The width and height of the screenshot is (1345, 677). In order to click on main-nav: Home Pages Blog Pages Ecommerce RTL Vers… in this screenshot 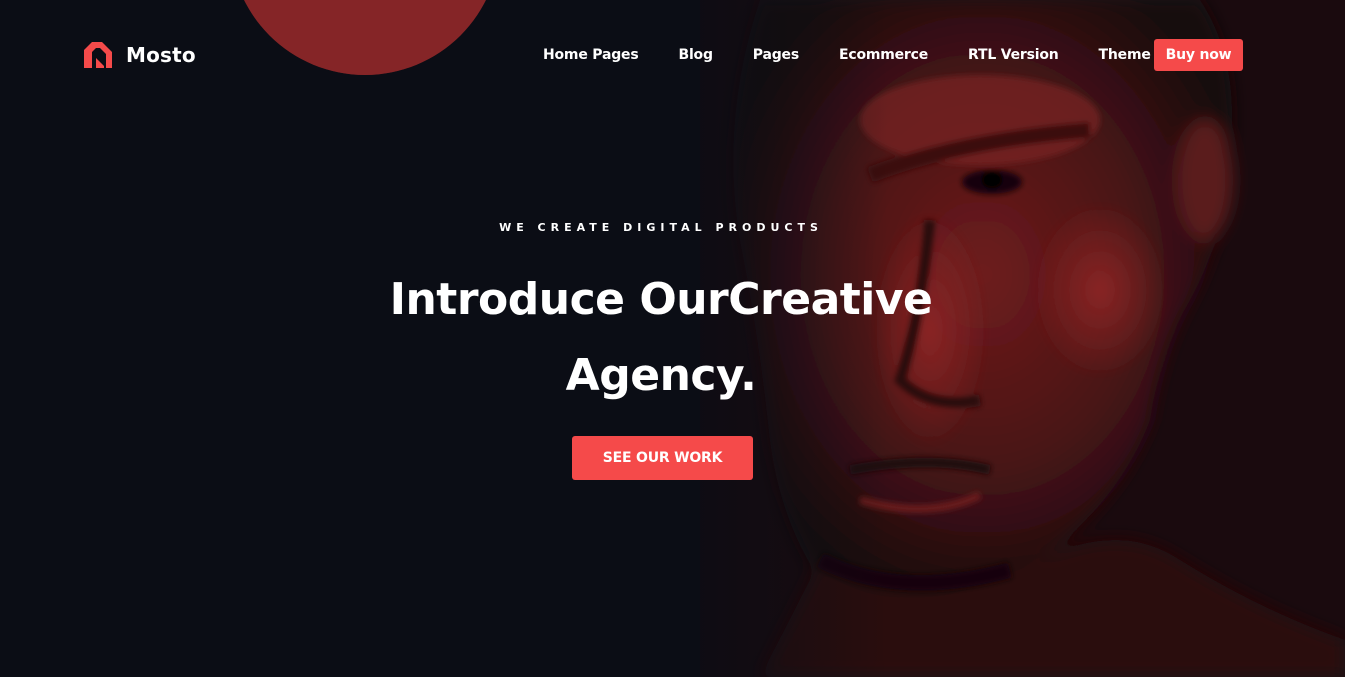, I will do `click(867, 55)`.